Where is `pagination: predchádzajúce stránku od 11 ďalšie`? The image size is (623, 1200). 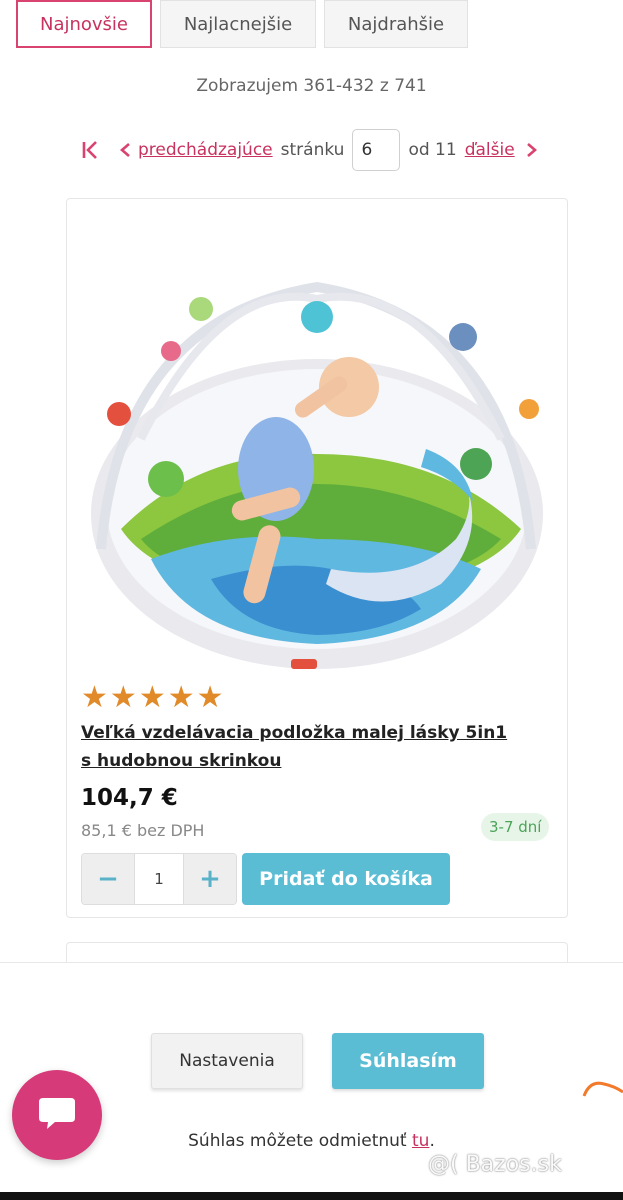 pagination: predchádzajúce stránku od 11 ďalšie is located at coordinates (309, 150).